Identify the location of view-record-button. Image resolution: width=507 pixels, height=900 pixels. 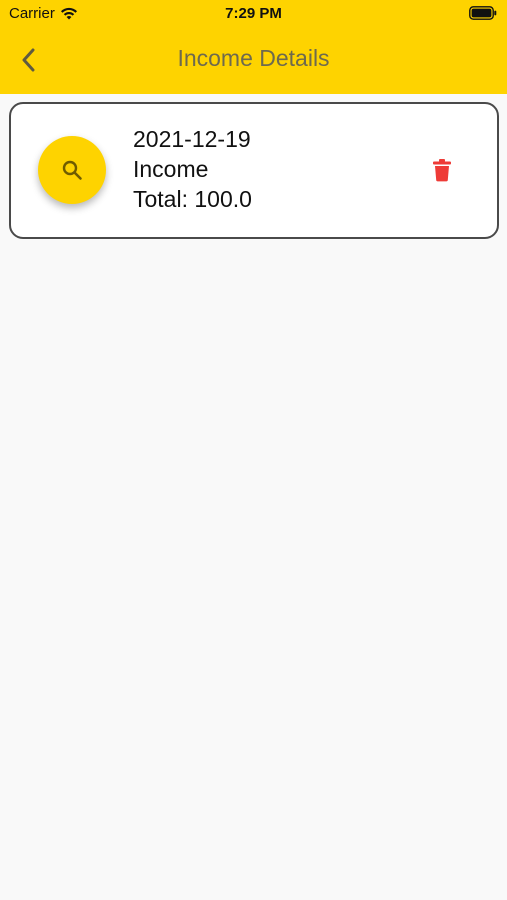
(72, 170).